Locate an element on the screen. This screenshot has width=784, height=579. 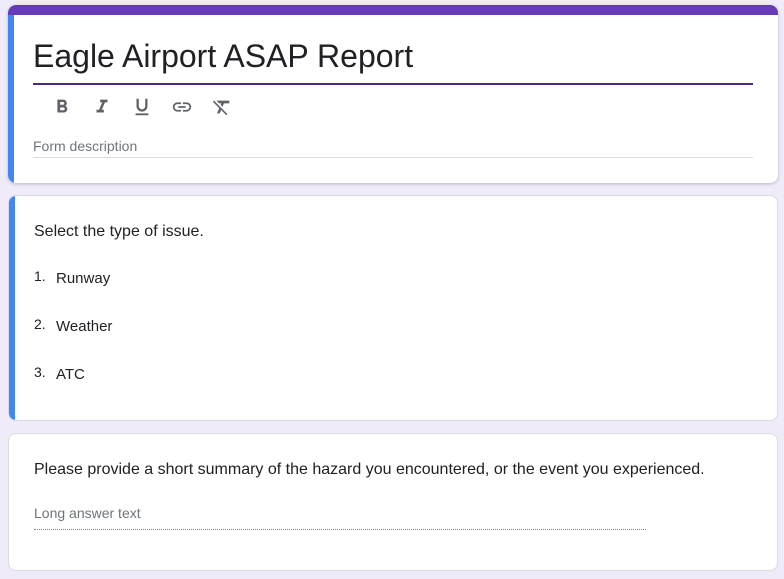
italic-icon is located at coordinates (102, 106).